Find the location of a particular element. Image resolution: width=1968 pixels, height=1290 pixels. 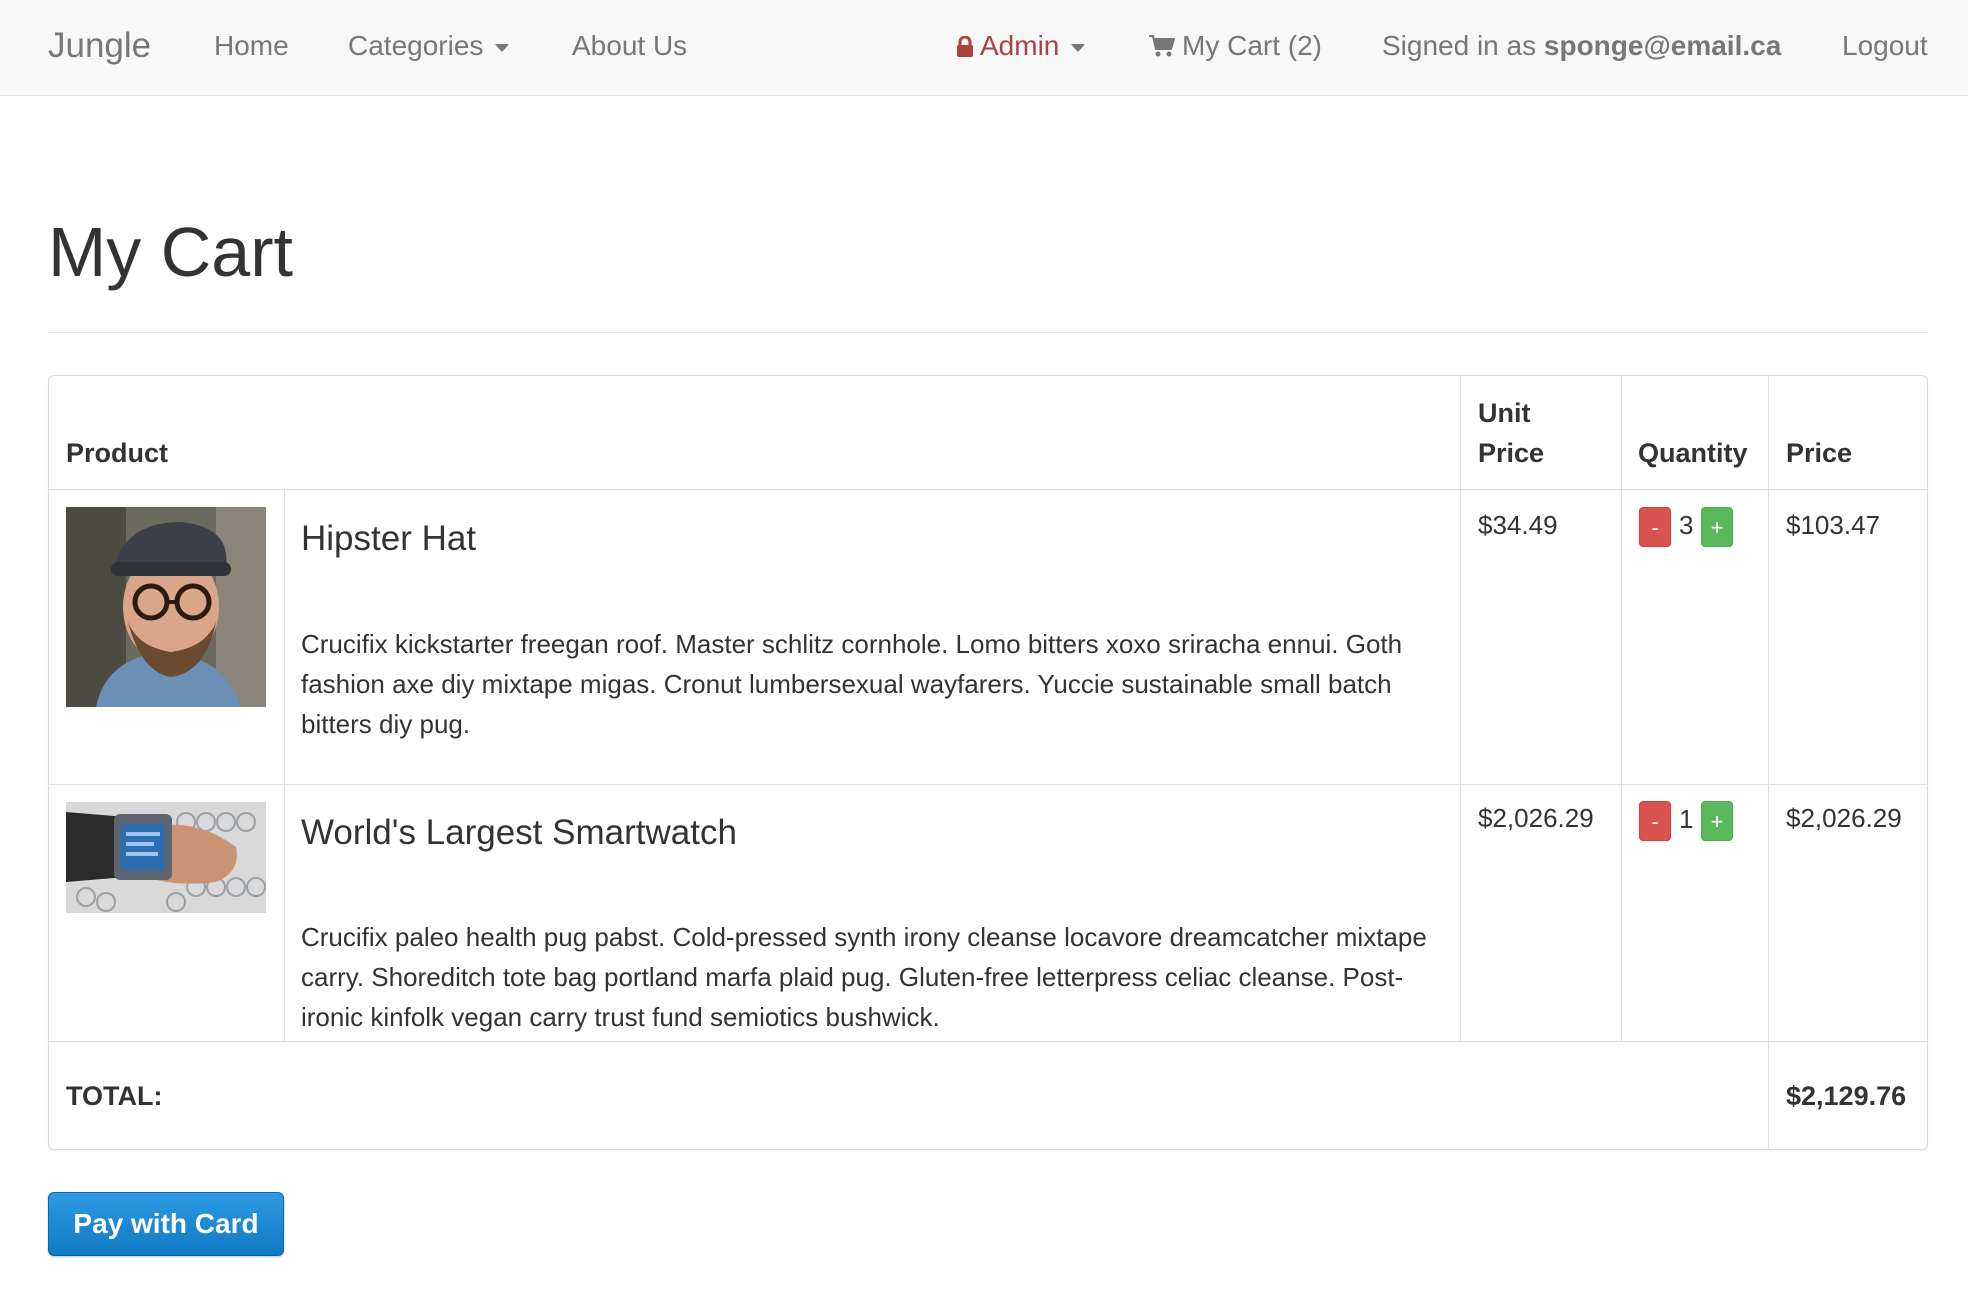

product-name: World's Largest Smartwatch is located at coordinates (519, 833).